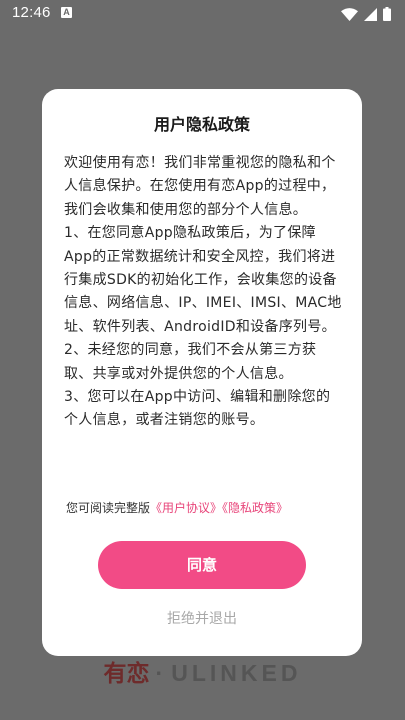 The image size is (405, 720). What do you see at coordinates (108, 508) in the screenshot?
I see `links-prefix: 您可阅读完整版` at bounding box center [108, 508].